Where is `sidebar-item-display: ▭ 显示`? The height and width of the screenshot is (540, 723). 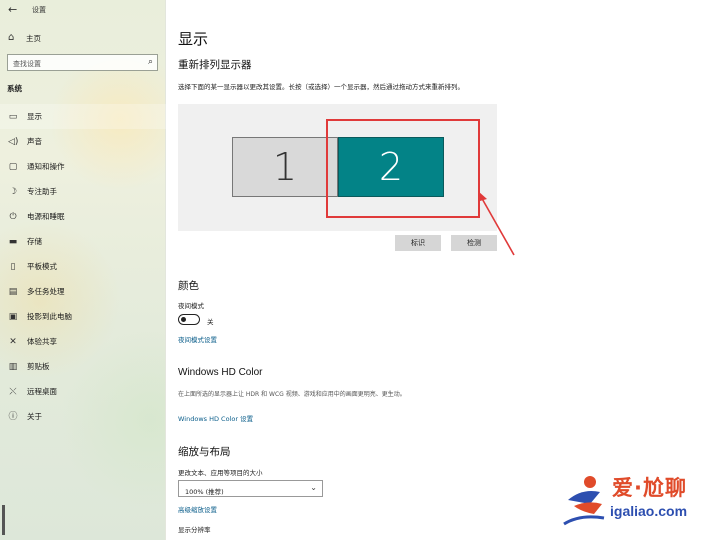
sidebar-item-display: ▭ 显示 is located at coordinates (83, 116).